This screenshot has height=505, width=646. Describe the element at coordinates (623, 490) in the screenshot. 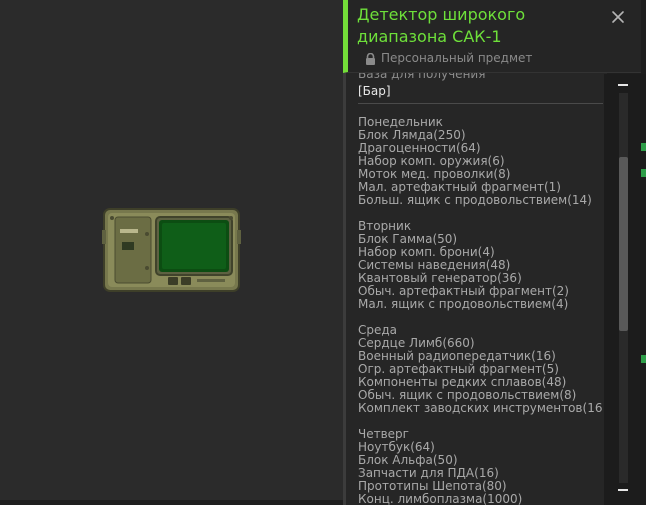

I see `scroll-down-button` at that location.